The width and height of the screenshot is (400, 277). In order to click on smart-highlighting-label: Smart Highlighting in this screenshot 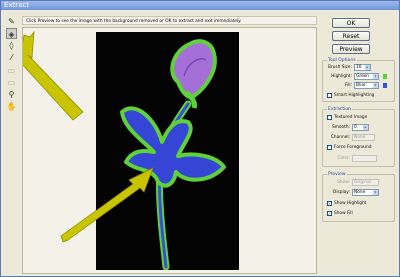, I will do `click(354, 95)`.